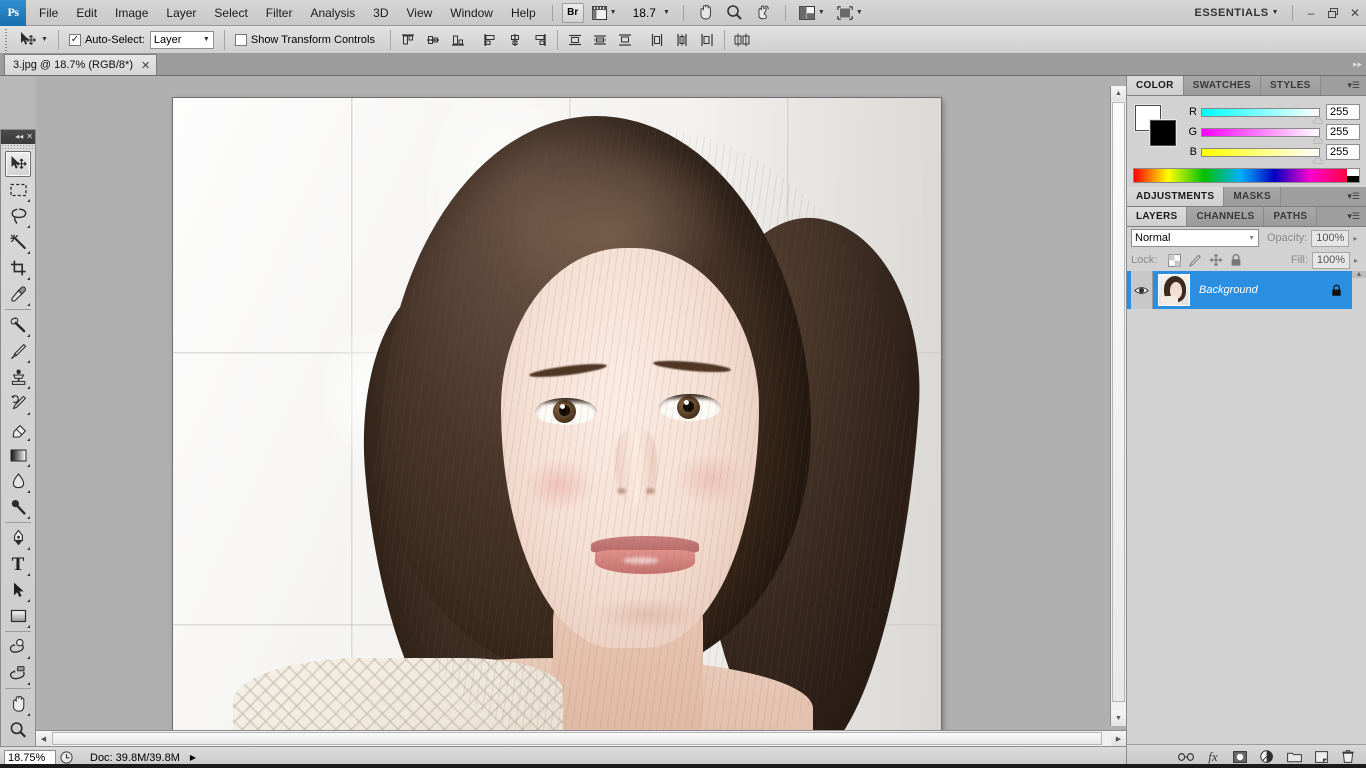 Image resolution: width=1366 pixels, height=768 pixels. What do you see at coordinates (1236, 13) in the screenshot?
I see `workspace-switcher: ESSENTIALS ▼` at bounding box center [1236, 13].